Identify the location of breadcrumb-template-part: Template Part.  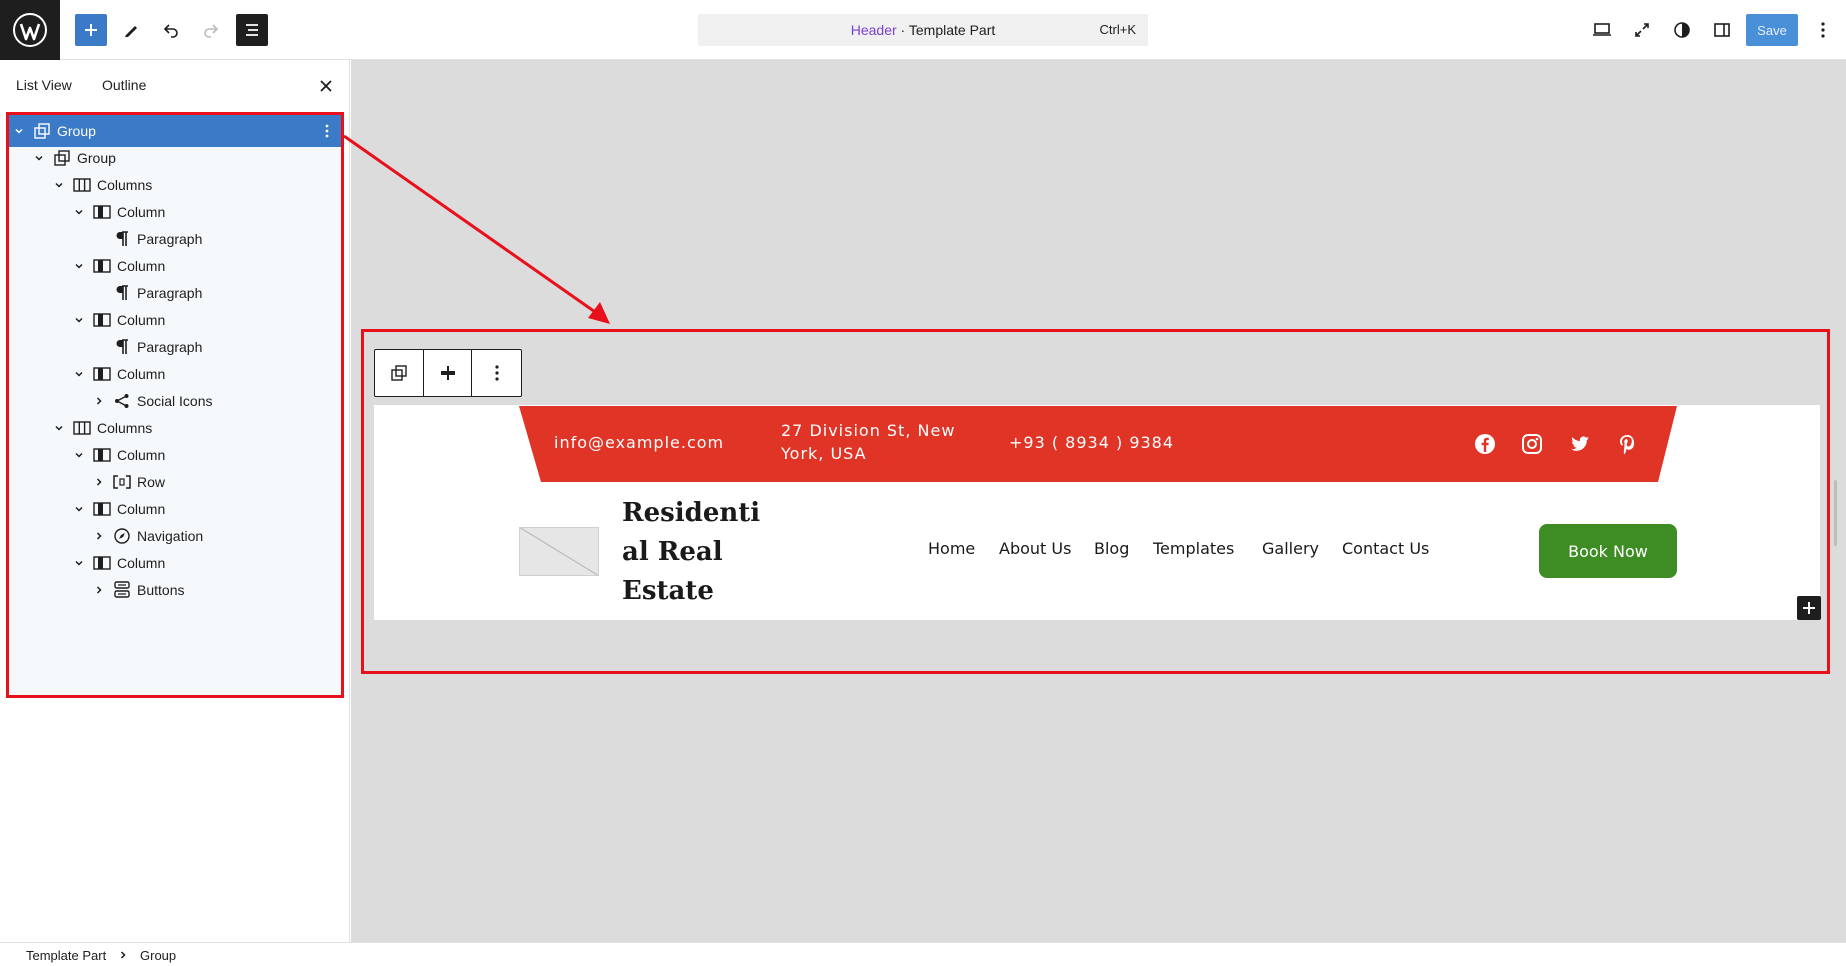
(66, 955).